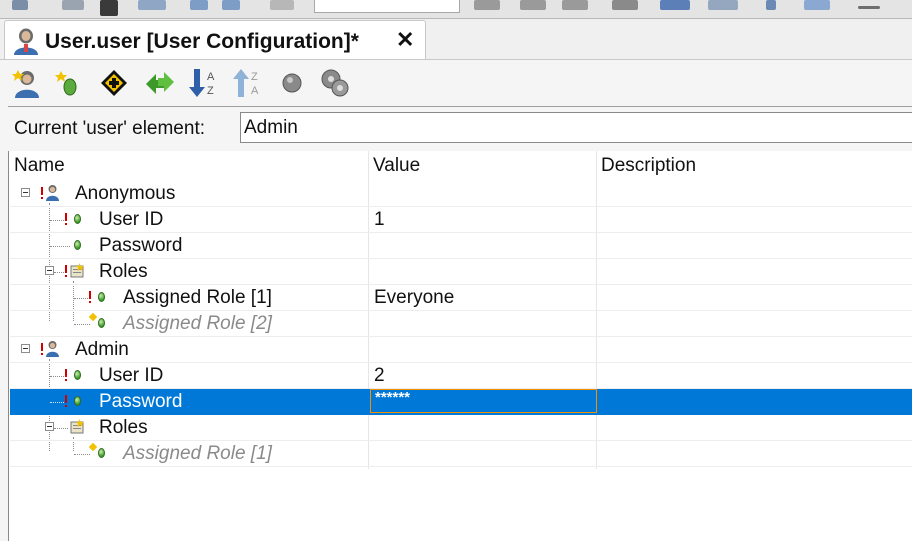 Image resolution: width=912 pixels, height=541 pixels. I want to click on gears-icon, so click(335, 83).